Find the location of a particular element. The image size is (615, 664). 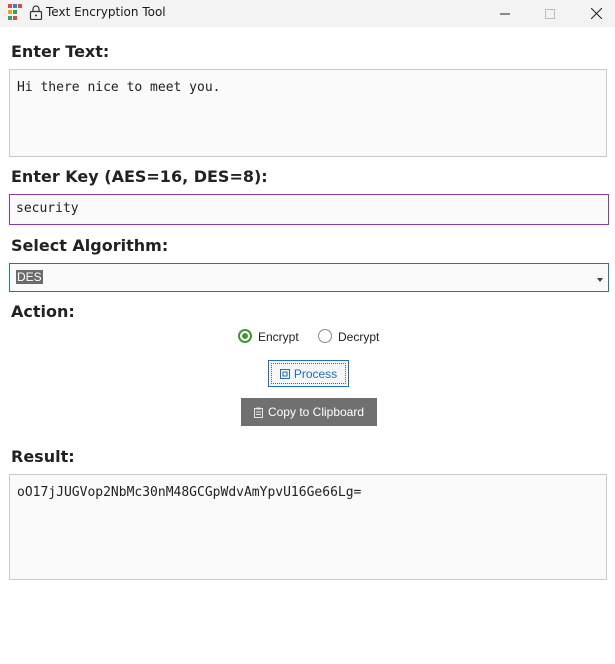

algorithm-label: Select Algorithm: is located at coordinates (90, 245).